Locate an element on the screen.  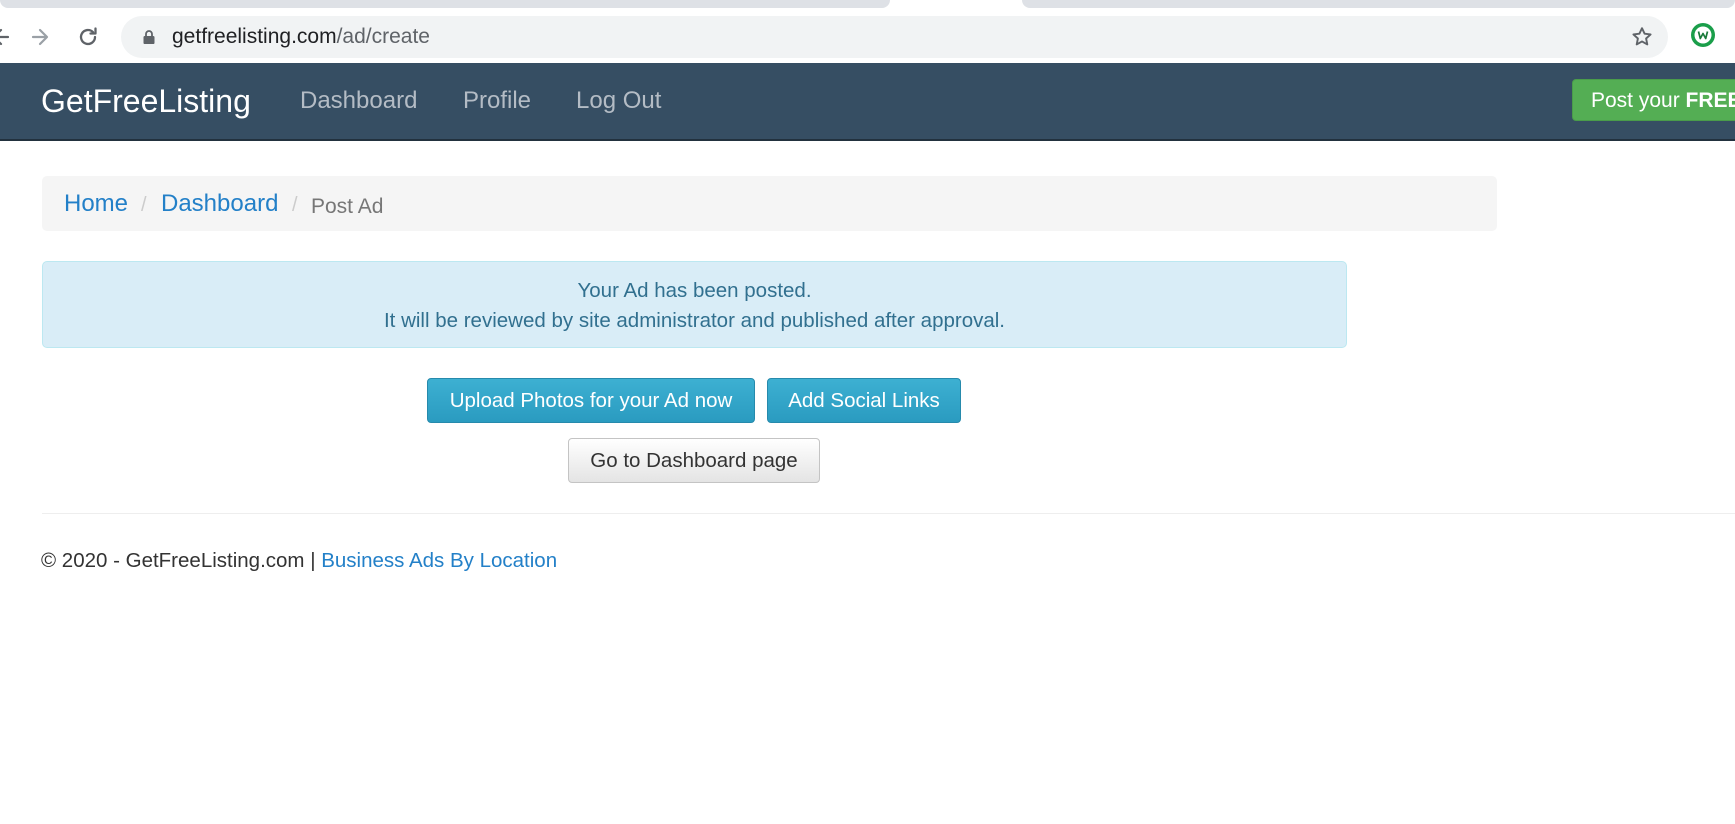
footer-copyright: © 2020 - GetFreeListing.com | is located at coordinates (181, 560).